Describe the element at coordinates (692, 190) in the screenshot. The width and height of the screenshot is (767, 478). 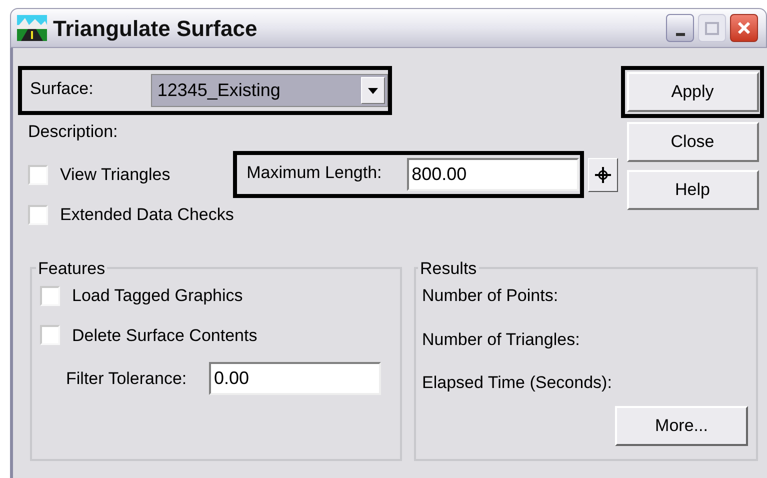
I see `dialog-button: Help` at that location.